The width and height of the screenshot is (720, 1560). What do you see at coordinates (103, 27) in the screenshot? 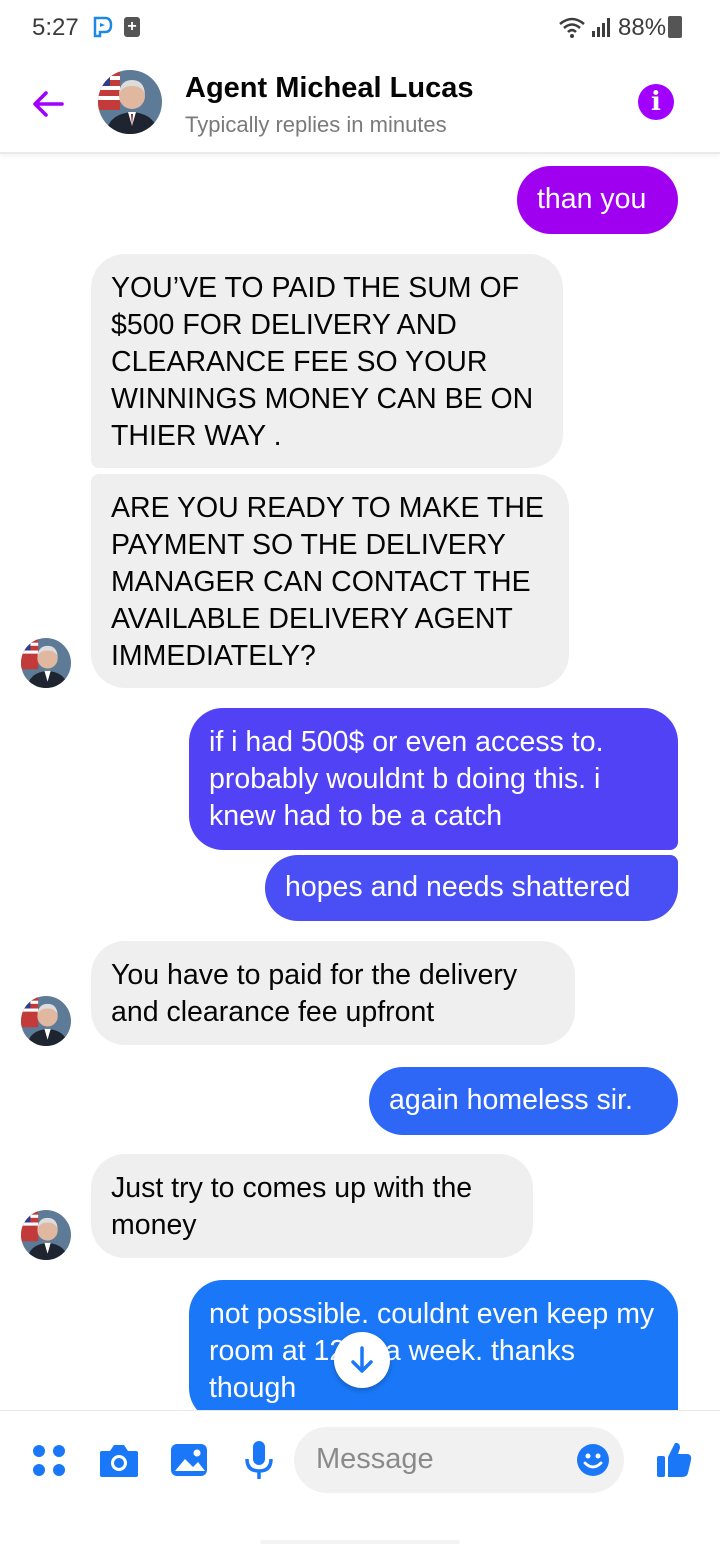
I see `app-notification-icon` at bounding box center [103, 27].